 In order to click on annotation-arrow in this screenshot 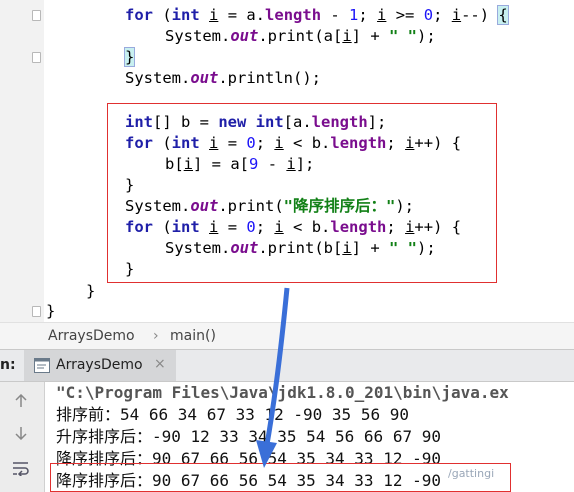, I will do `click(273, 377)`.